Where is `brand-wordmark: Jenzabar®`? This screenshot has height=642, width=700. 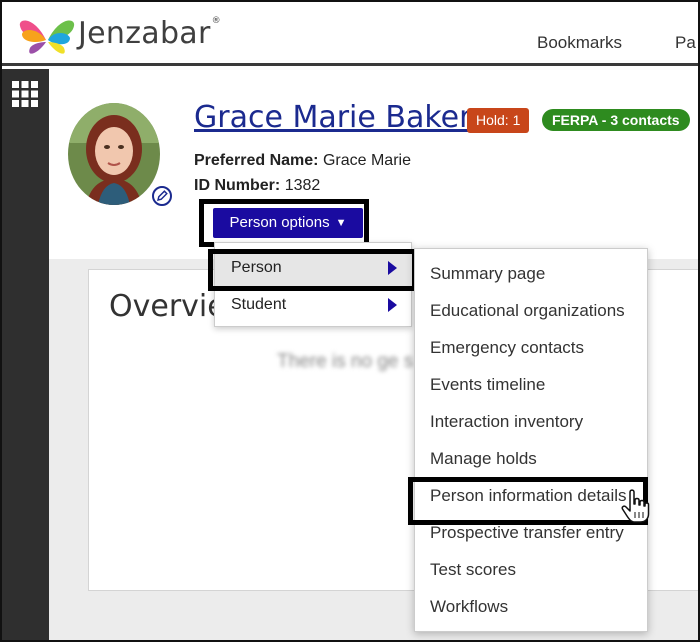 brand-wordmark: Jenzabar® is located at coordinates (149, 33).